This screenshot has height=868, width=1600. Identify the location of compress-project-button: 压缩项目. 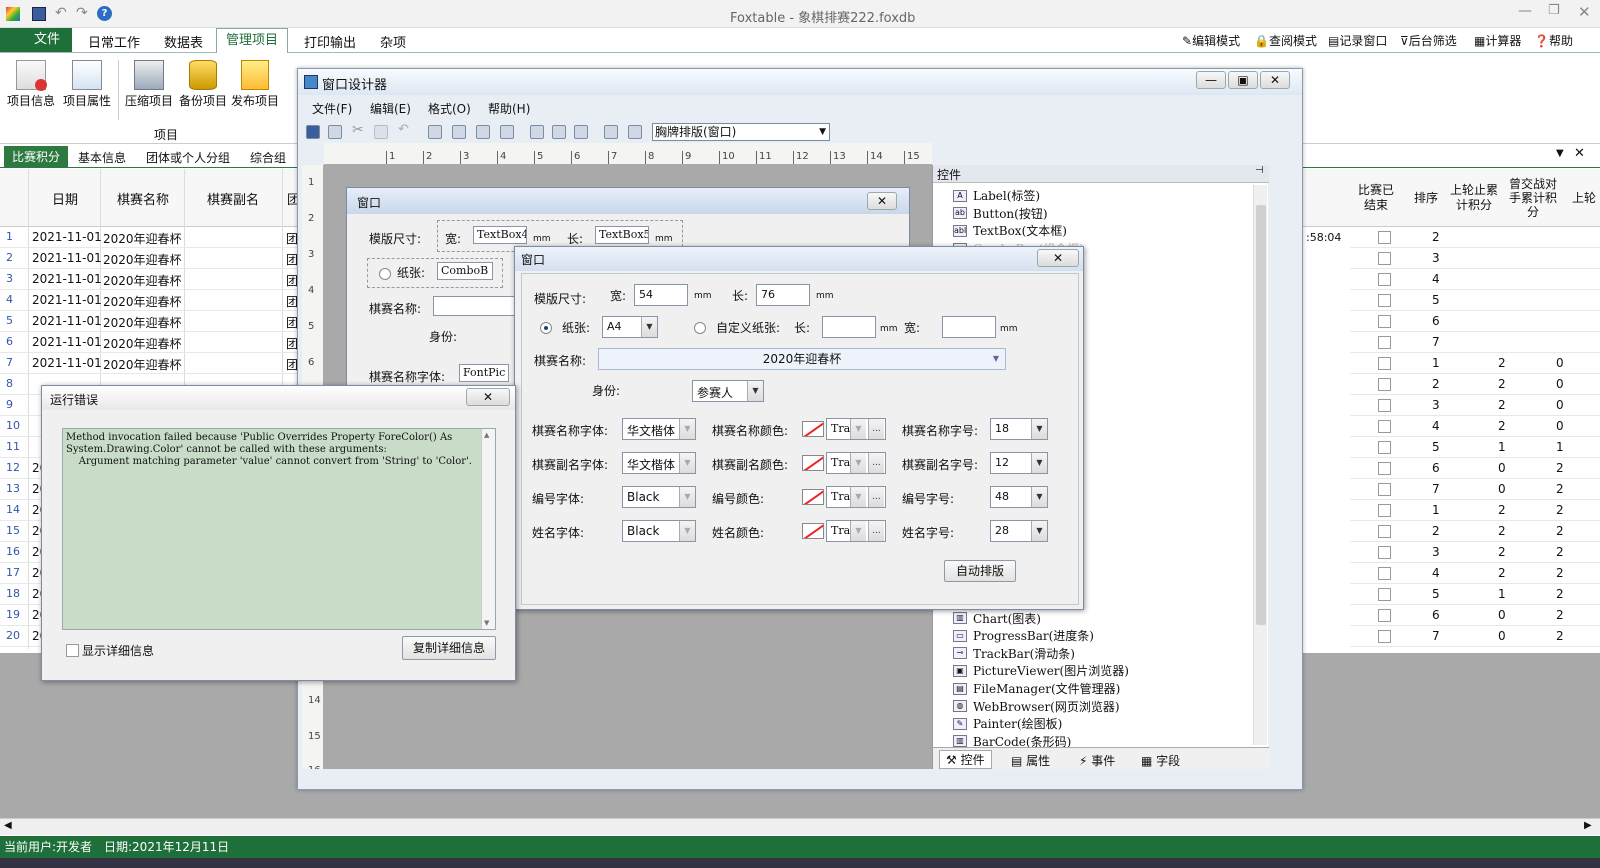
(149, 84).